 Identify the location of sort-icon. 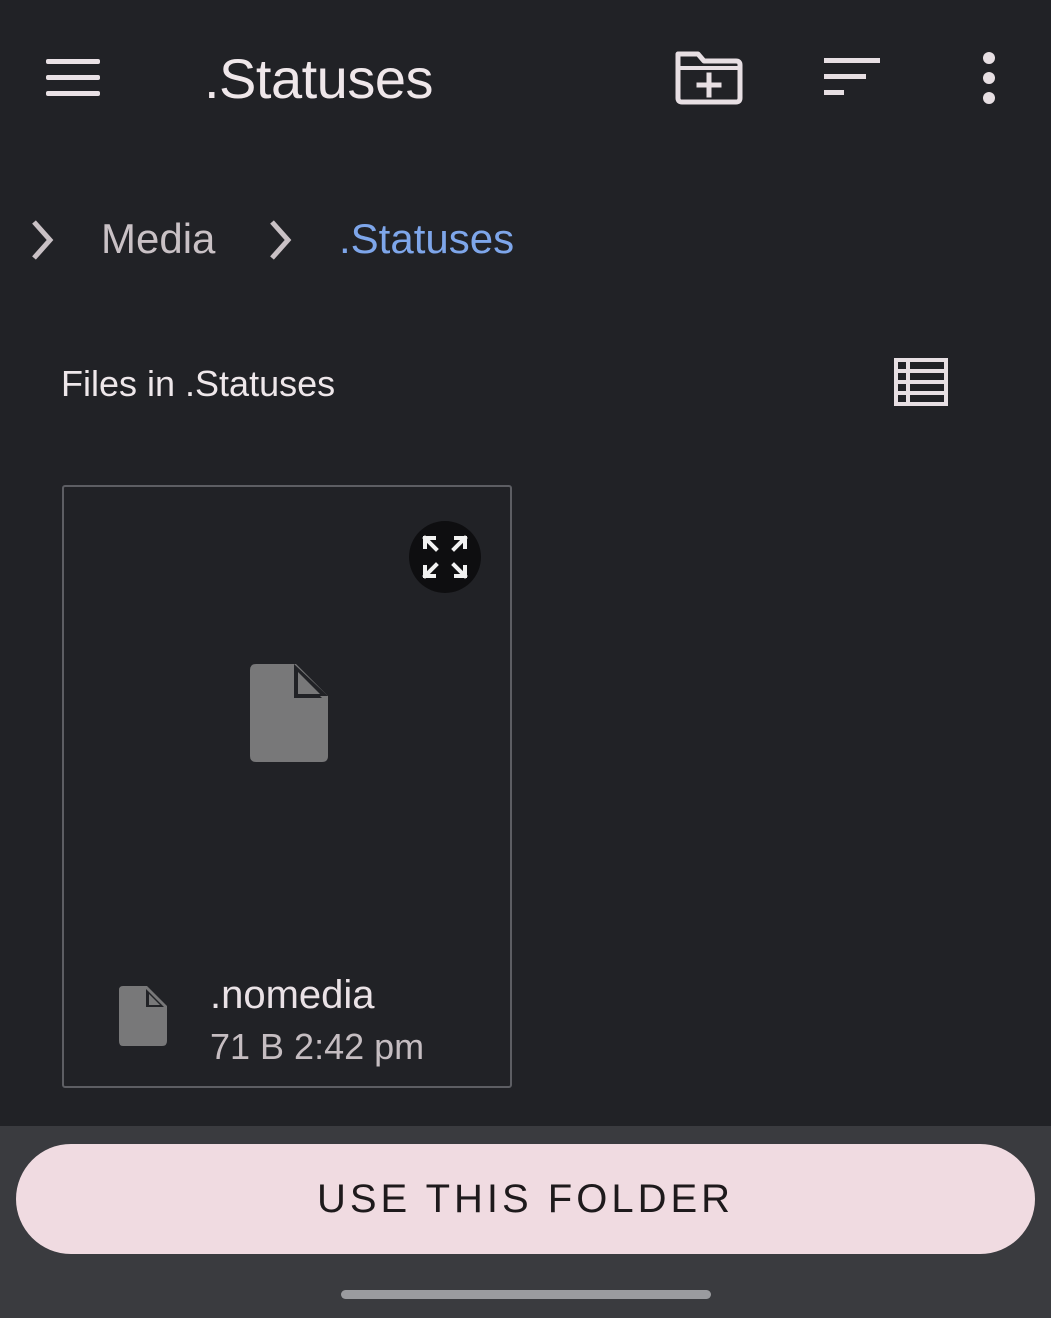
(852, 79).